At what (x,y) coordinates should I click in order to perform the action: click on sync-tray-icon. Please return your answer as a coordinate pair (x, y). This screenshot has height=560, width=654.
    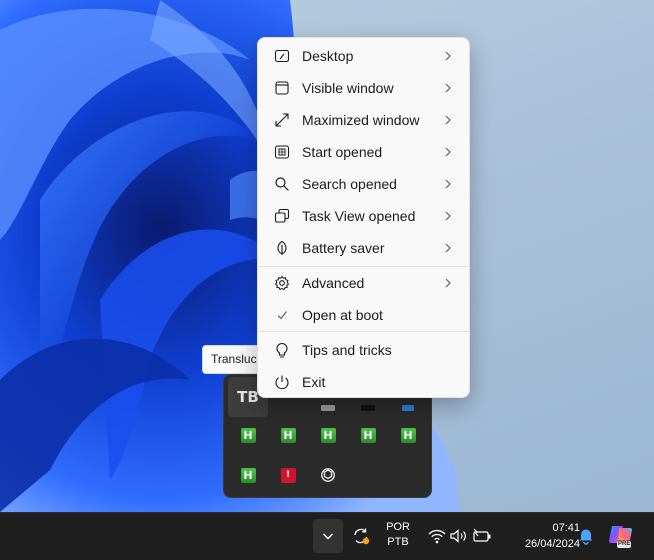
    Looking at the image, I should click on (361, 536).